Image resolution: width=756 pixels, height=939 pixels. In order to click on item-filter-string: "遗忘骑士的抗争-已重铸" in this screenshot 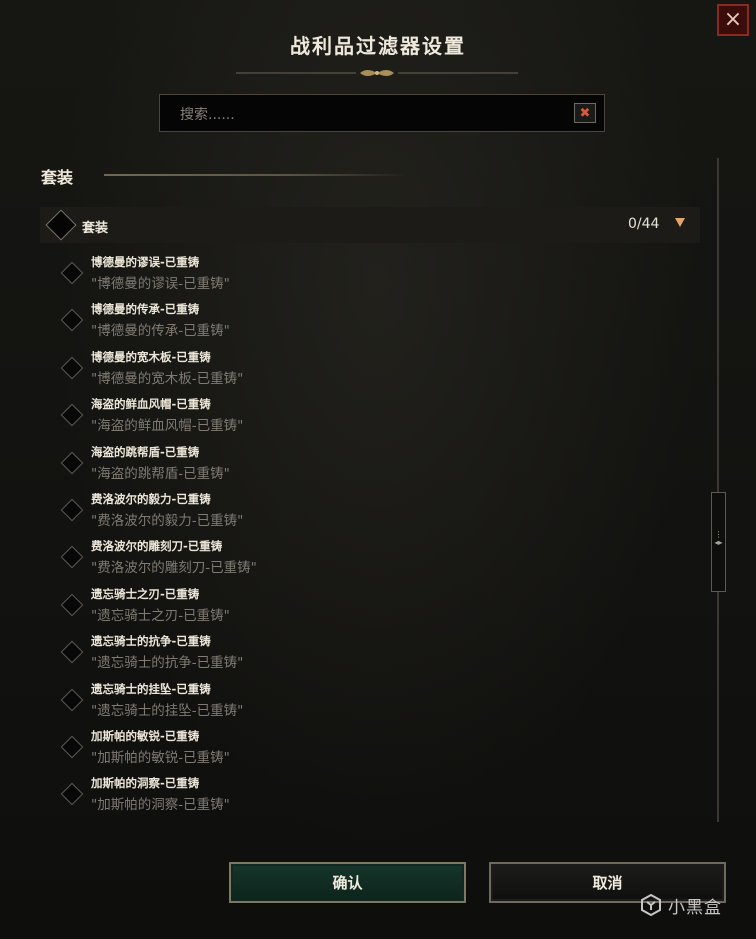, I will do `click(167, 663)`.